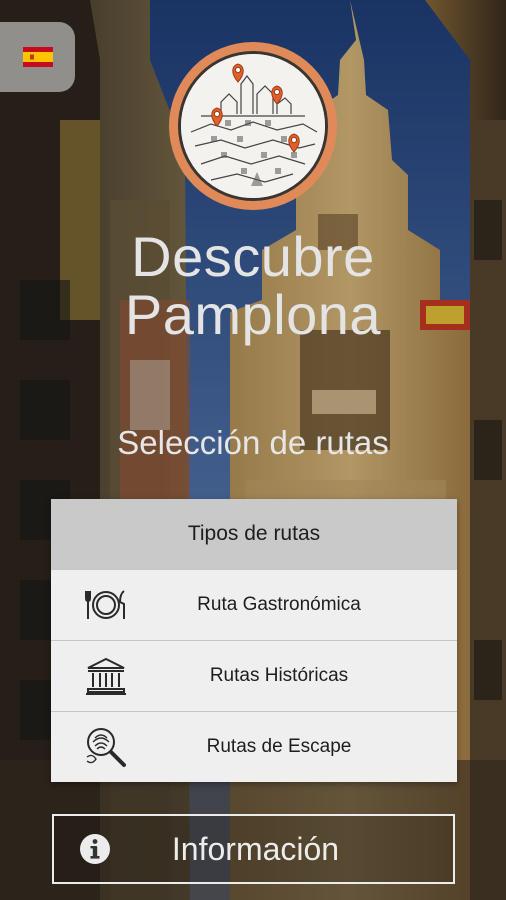 The height and width of the screenshot is (900, 506). Describe the element at coordinates (253, 442) in the screenshot. I see `route-selection-subtitle: Selección de rutas` at that location.